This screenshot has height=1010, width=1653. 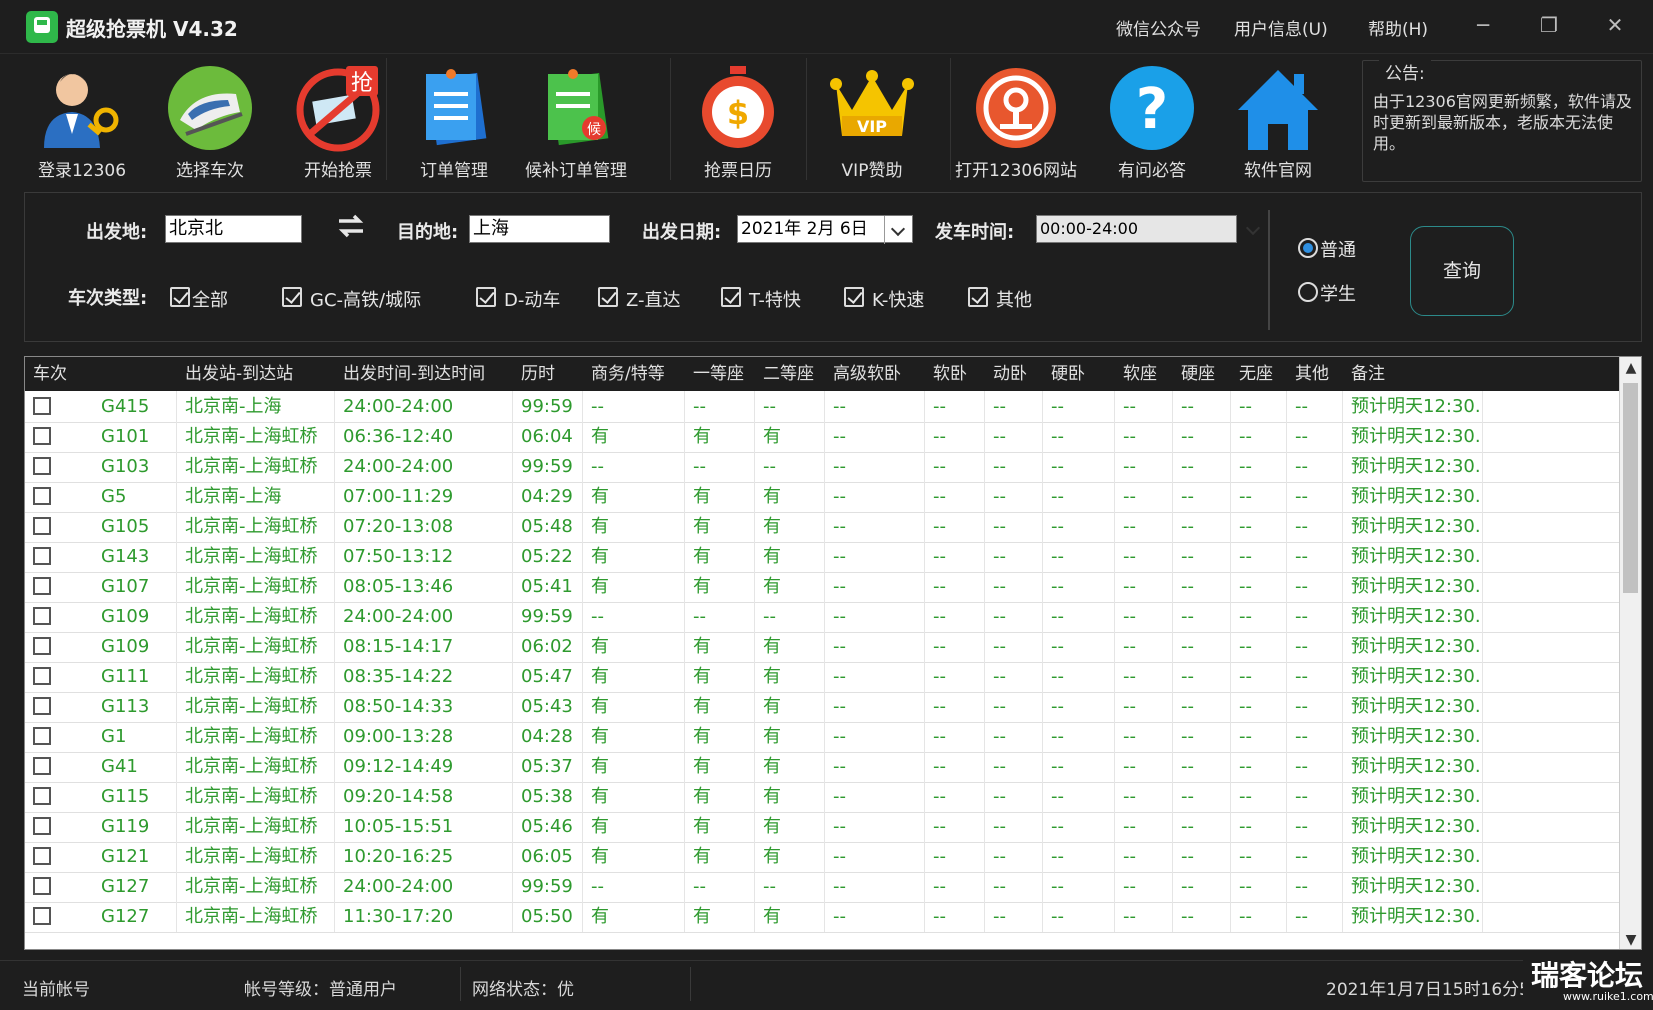 I want to click on col-remark-header: 备注, so click(x=1413, y=374).